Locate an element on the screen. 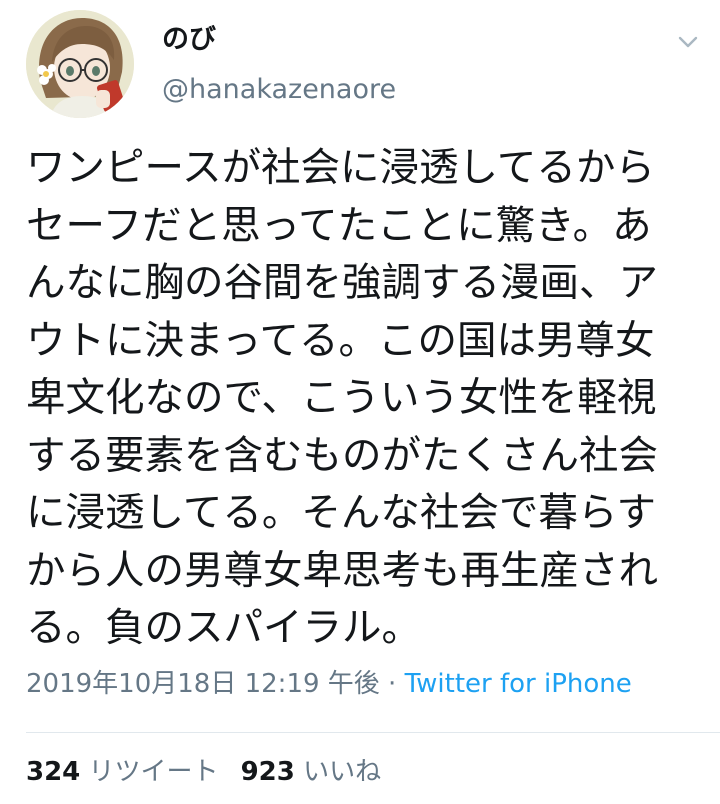 This screenshot has height=804, width=720. retweet-label: リツイート is located at coordinates (153, 772).